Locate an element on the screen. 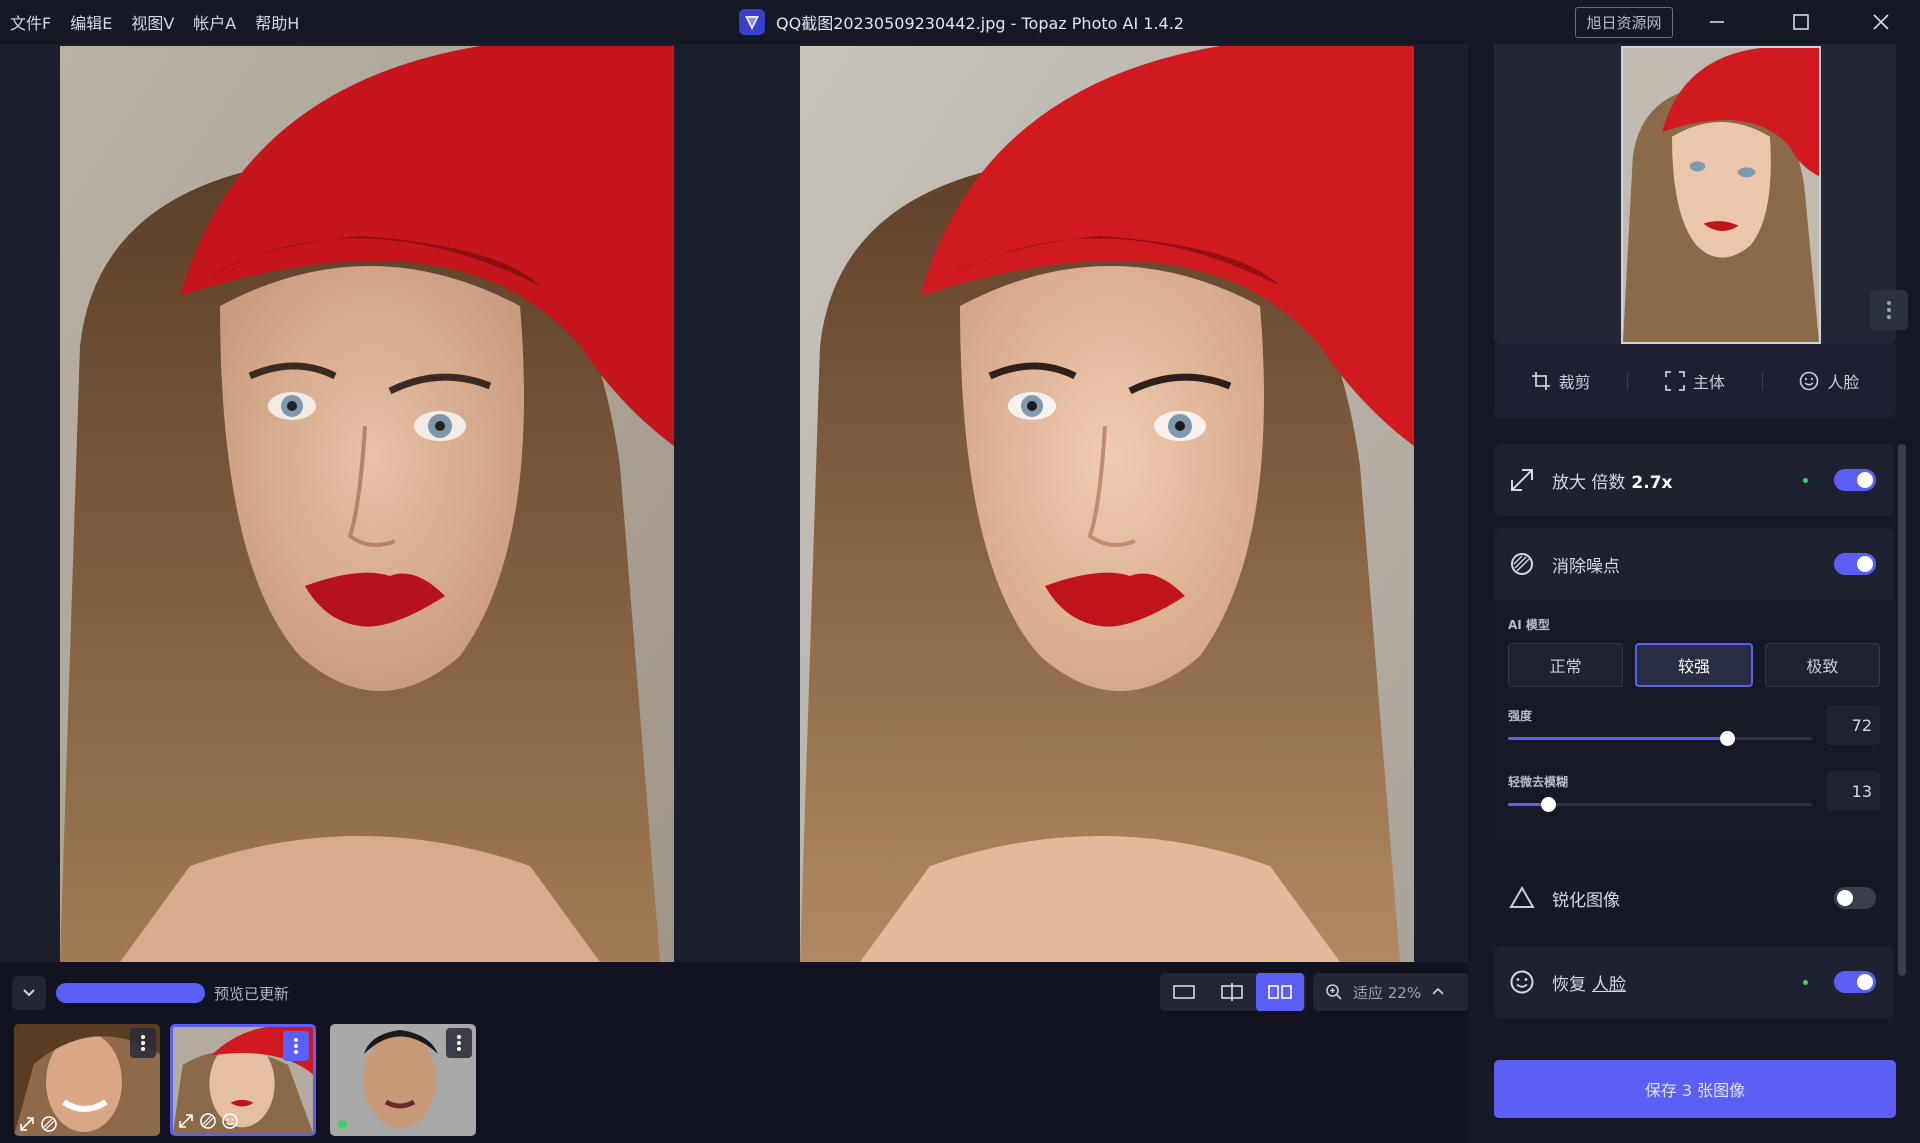  filmstrip is located at coordinates (734, 1080).